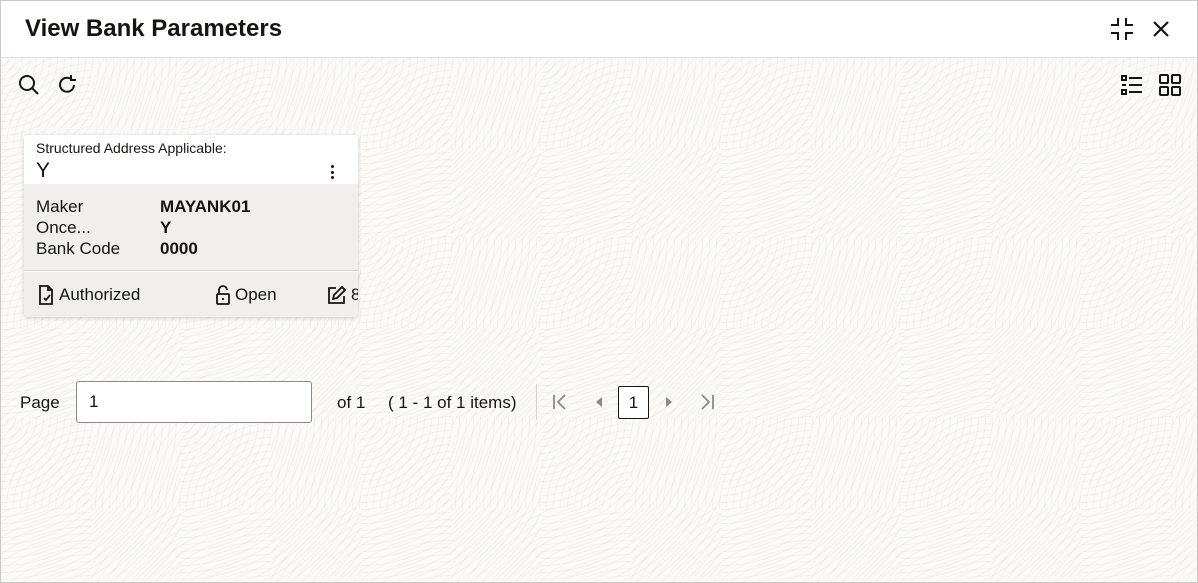 The height and width of the screenshot is (583, 1198). I want to click on next-page-icon, so click(669, 402).